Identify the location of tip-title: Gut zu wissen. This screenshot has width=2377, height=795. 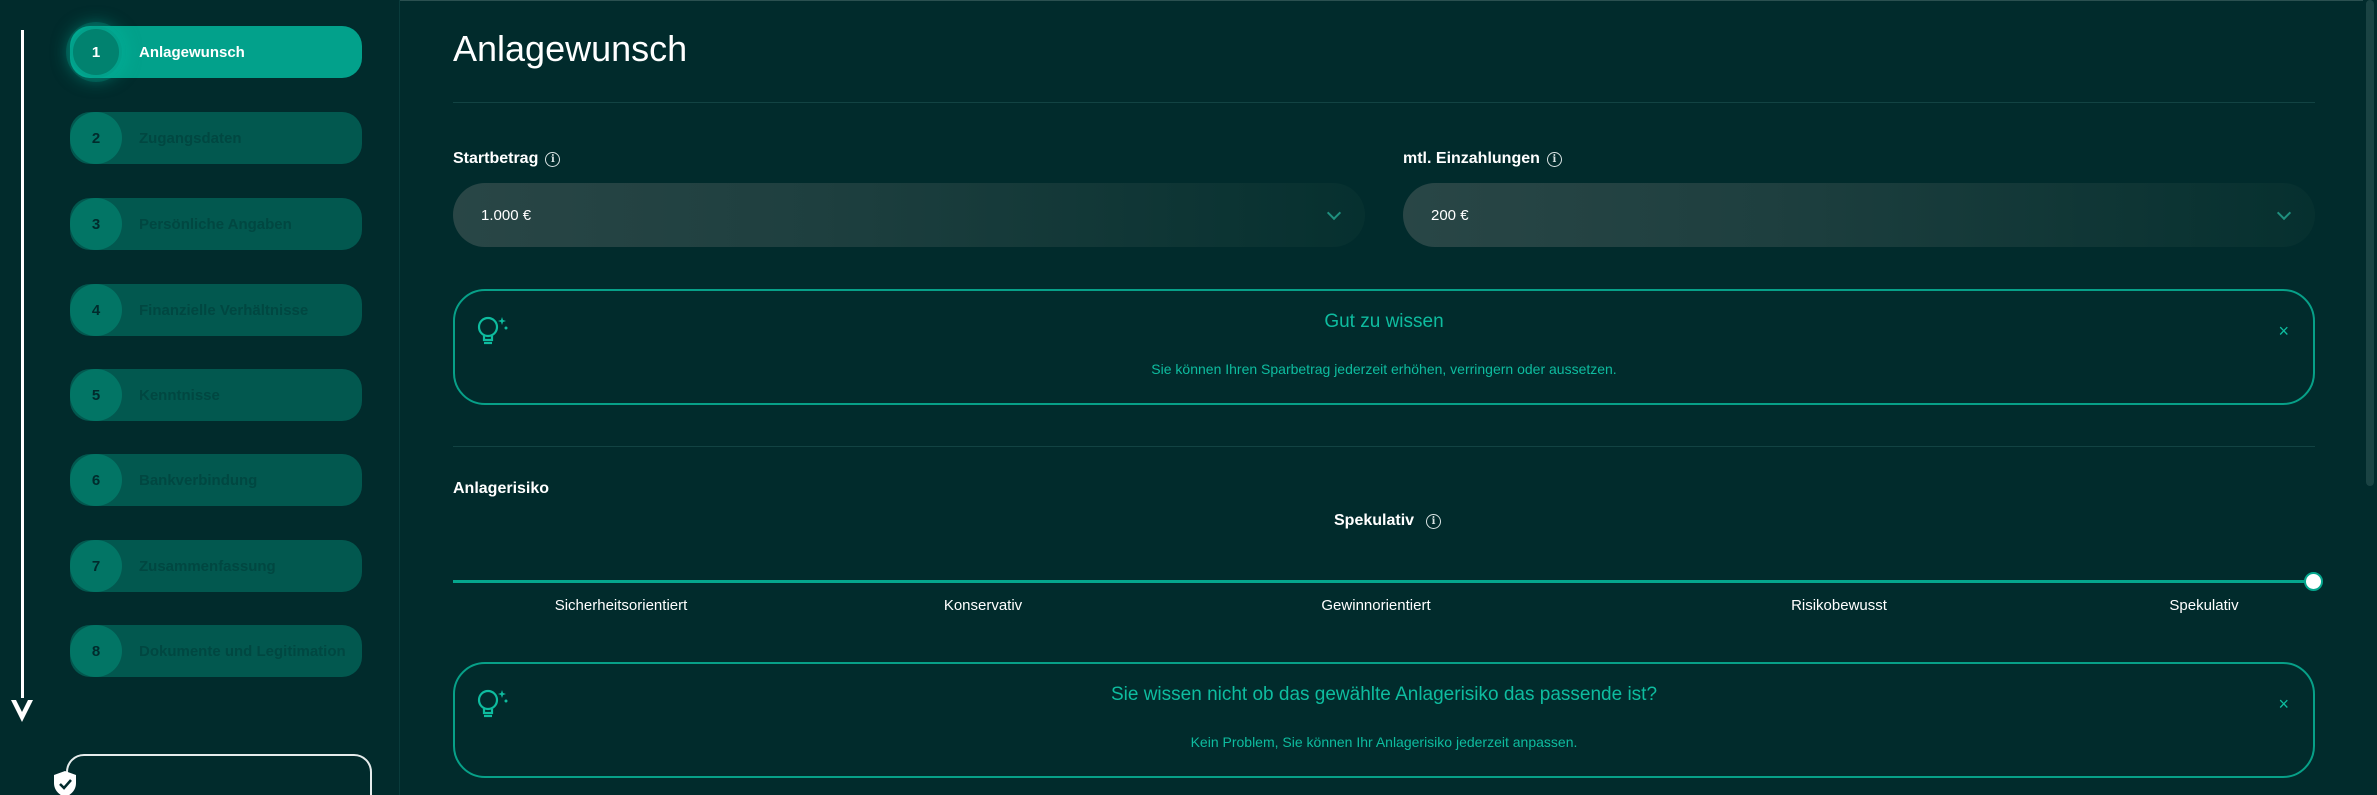
(1384, 321).